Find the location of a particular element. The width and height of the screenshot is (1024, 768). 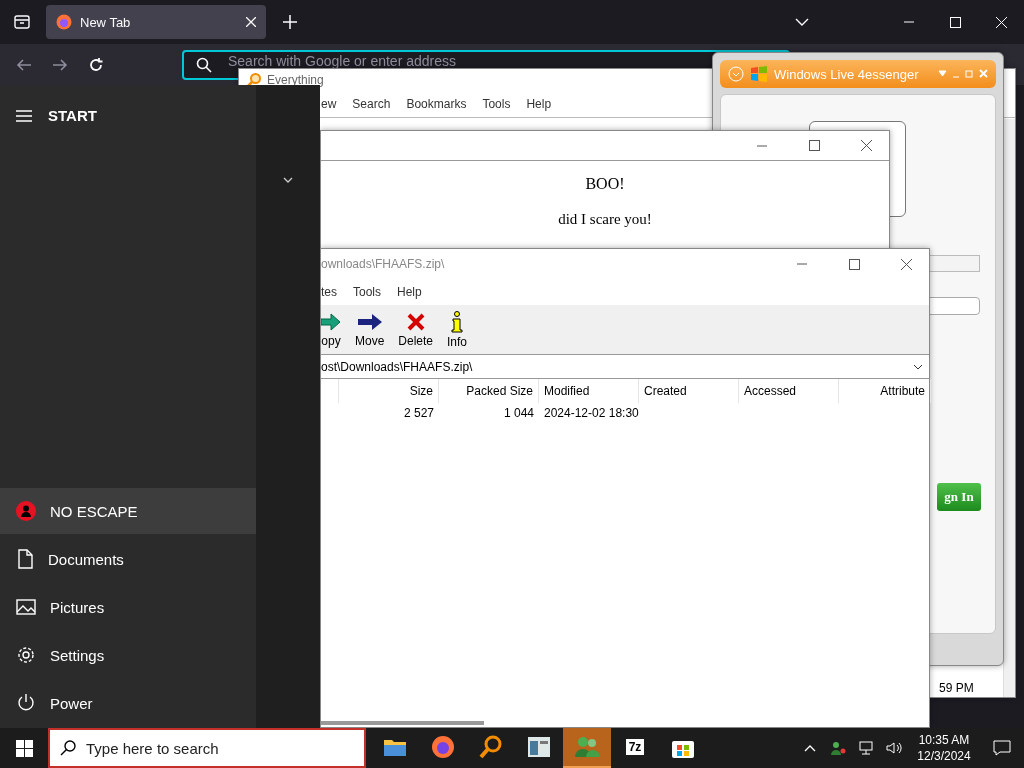

column-header: Accessed is located at coordinates (789, 391).